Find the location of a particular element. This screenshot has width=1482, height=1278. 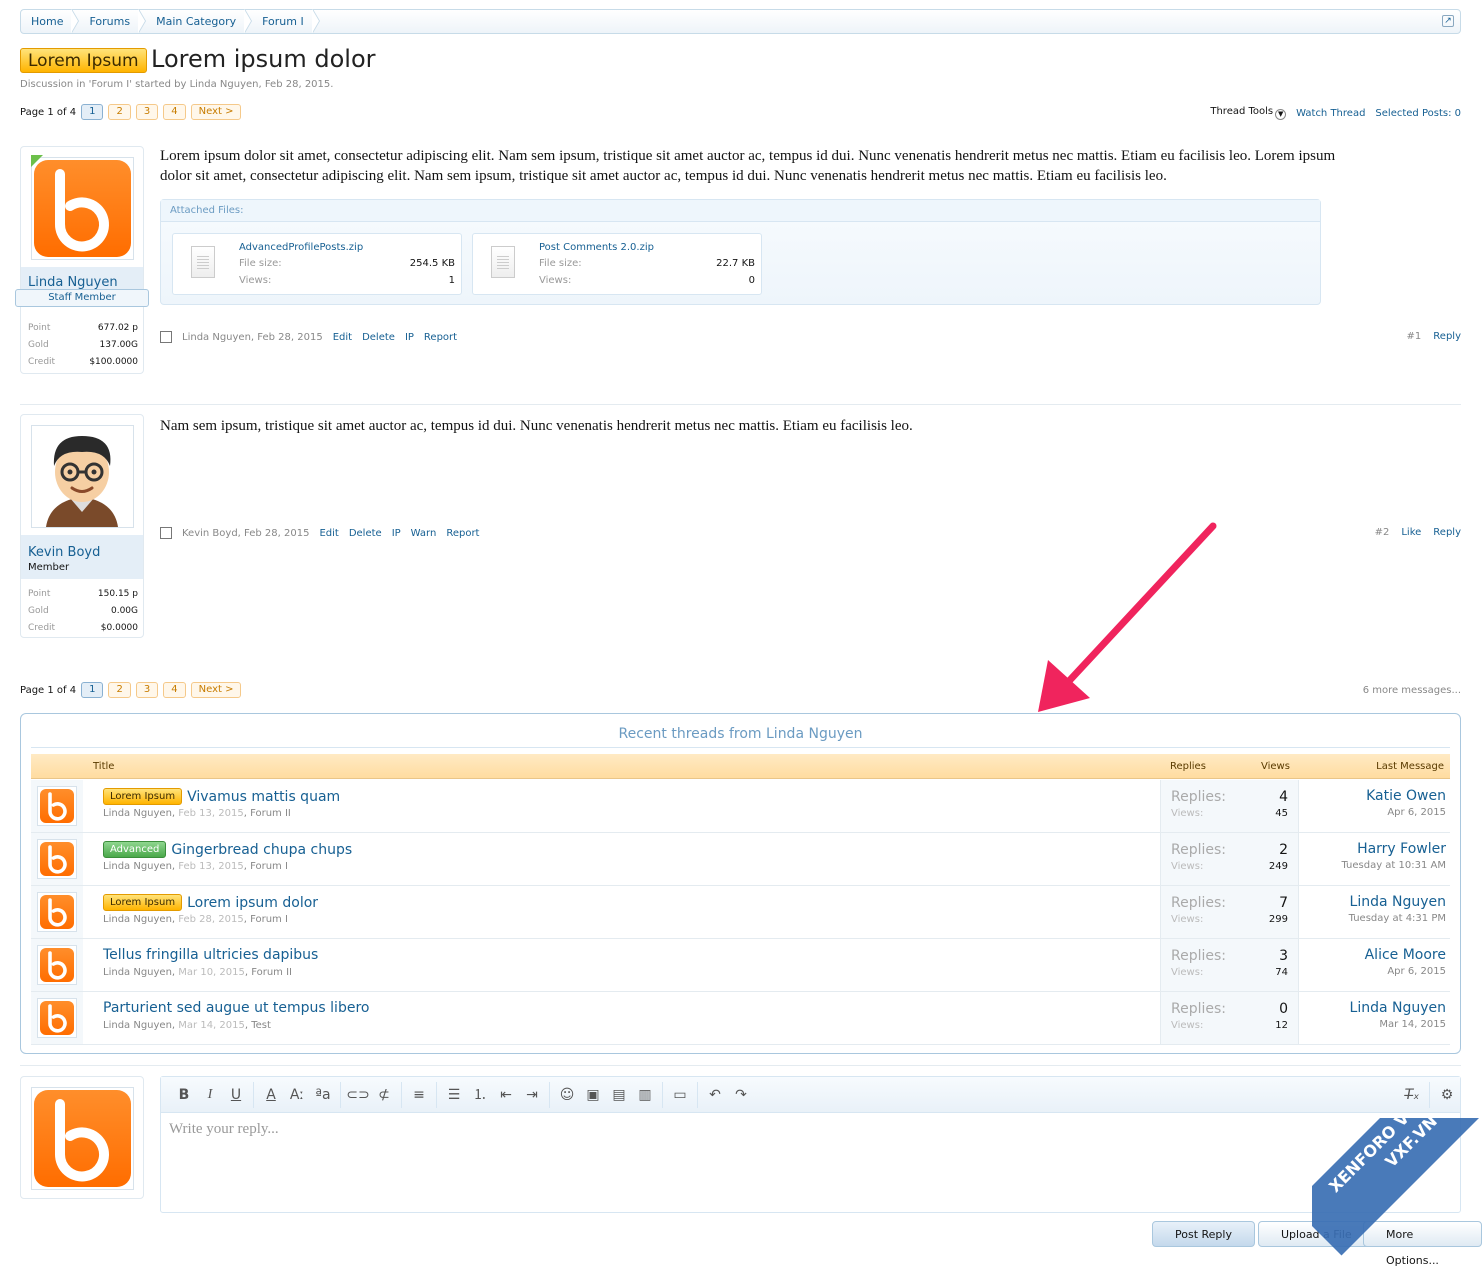

italic-icon: I is located at coordinates (210, 1095).